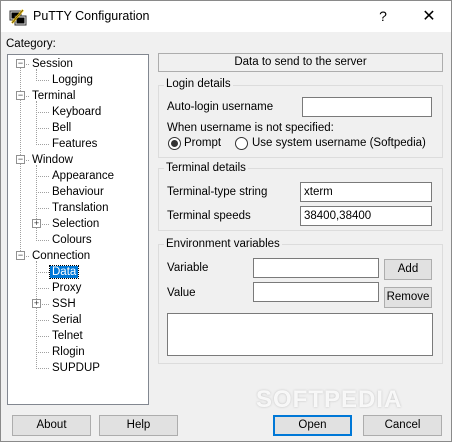 The image size is (452, 442). What do you see at coordinates (383, 16) in the screenshot?
I see `help-title-button: ?` at bounding box center [383, 16].